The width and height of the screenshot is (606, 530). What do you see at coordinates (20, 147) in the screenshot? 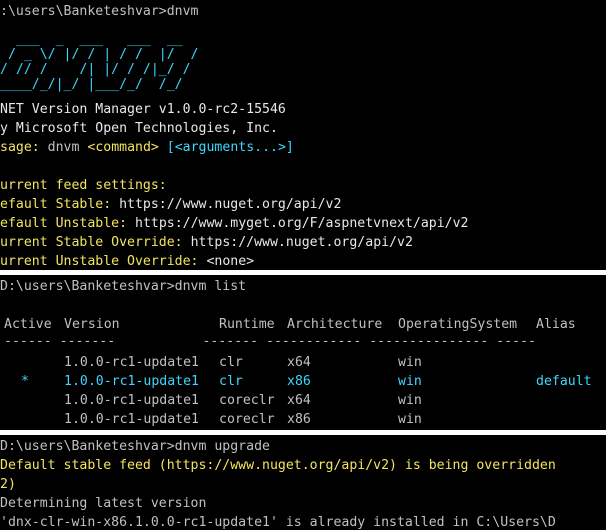
I see `usage-label: sage:` at bounding box center [20, 147].